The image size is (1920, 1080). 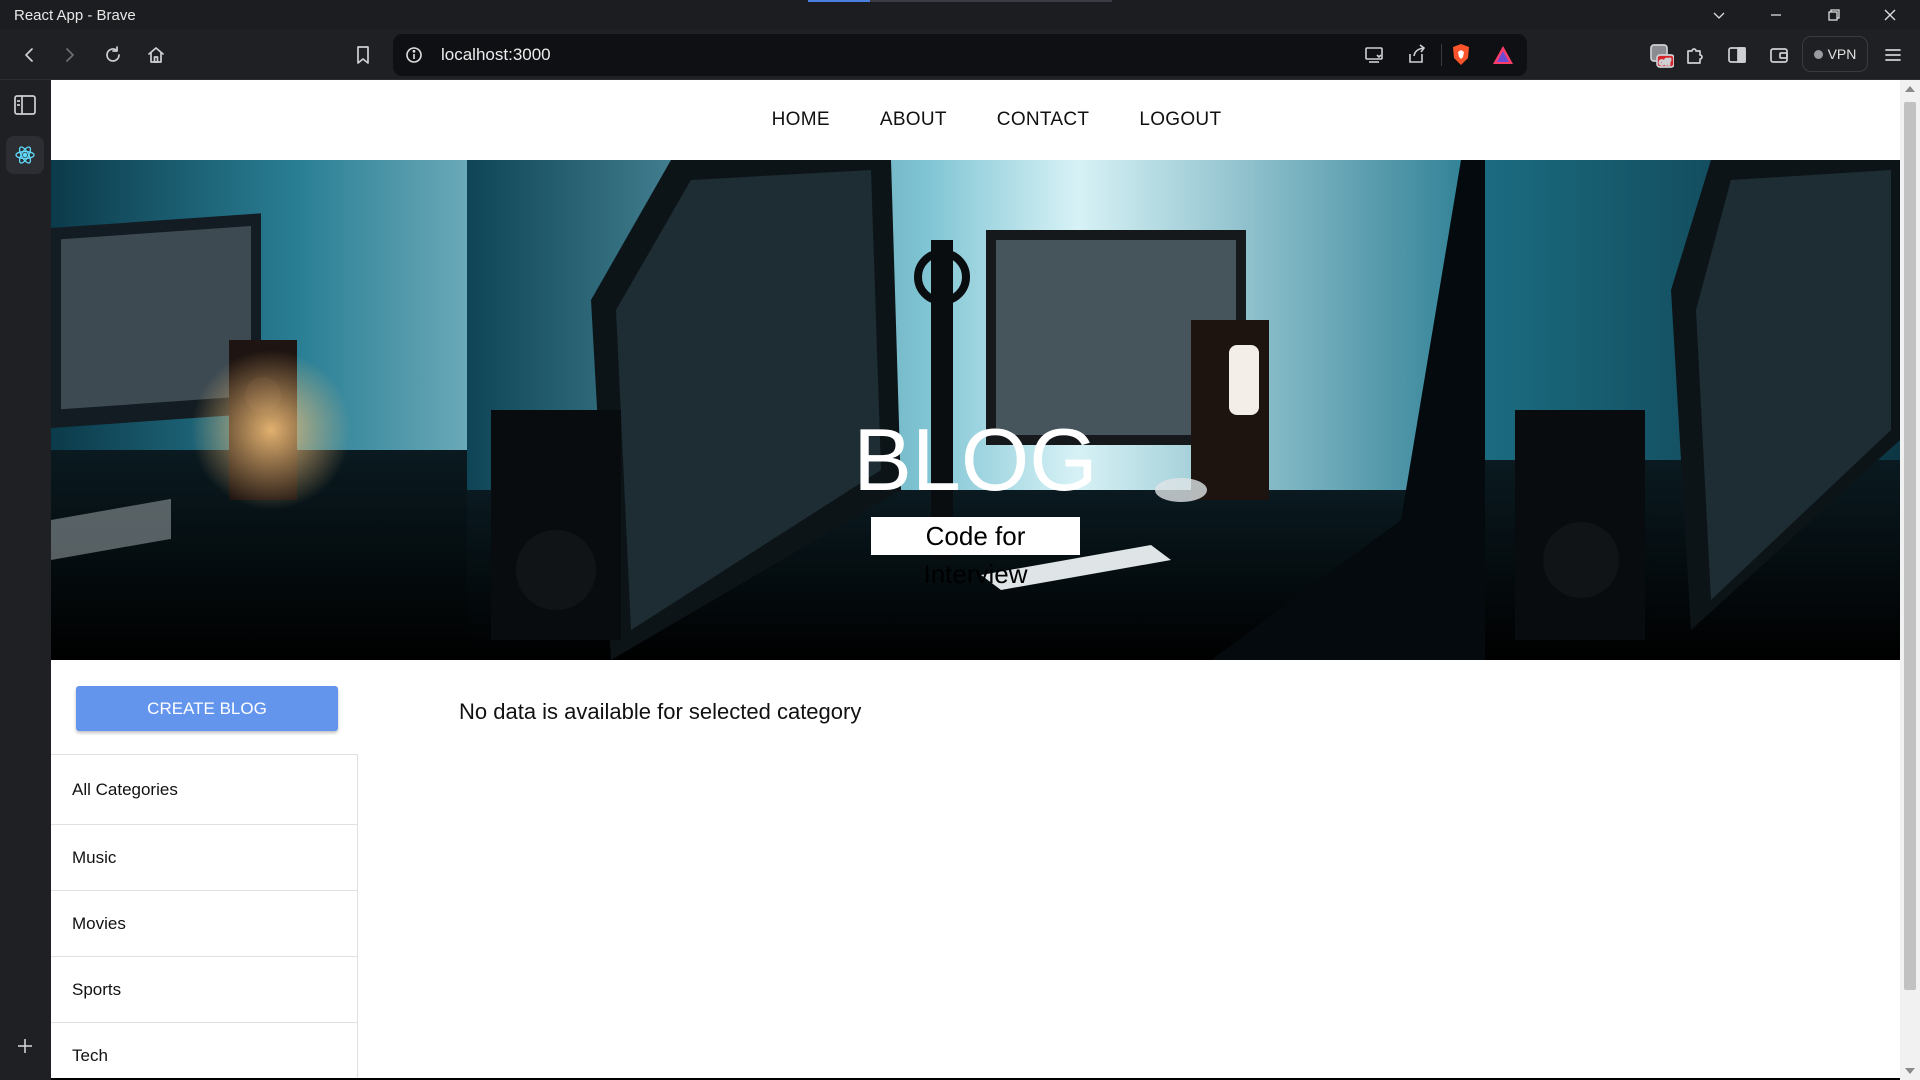 I want to click on tab-strip-indicator, so click(x=960, y=1).